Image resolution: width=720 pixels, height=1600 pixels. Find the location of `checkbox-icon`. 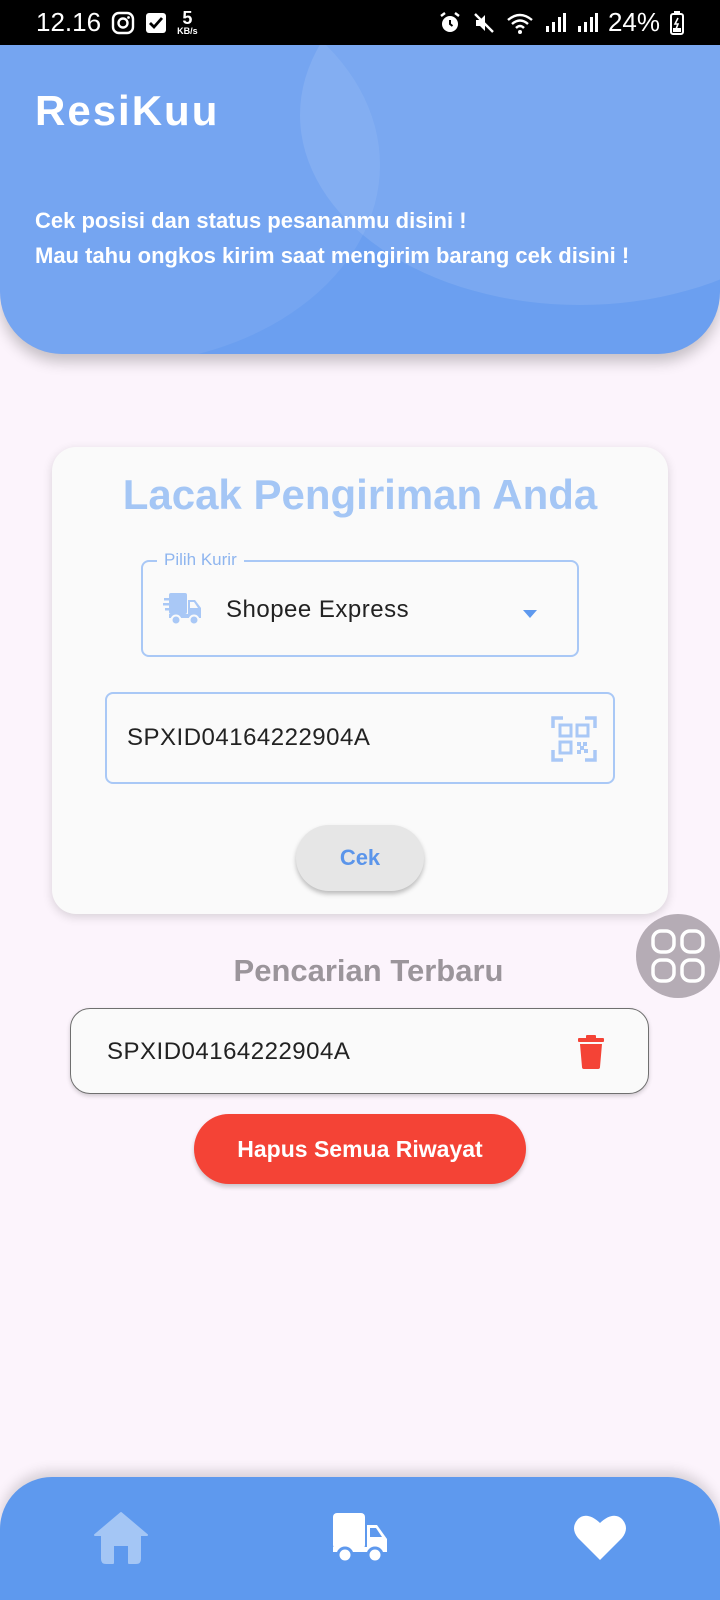

checkbox-icon is located at coordinates (156, 23).